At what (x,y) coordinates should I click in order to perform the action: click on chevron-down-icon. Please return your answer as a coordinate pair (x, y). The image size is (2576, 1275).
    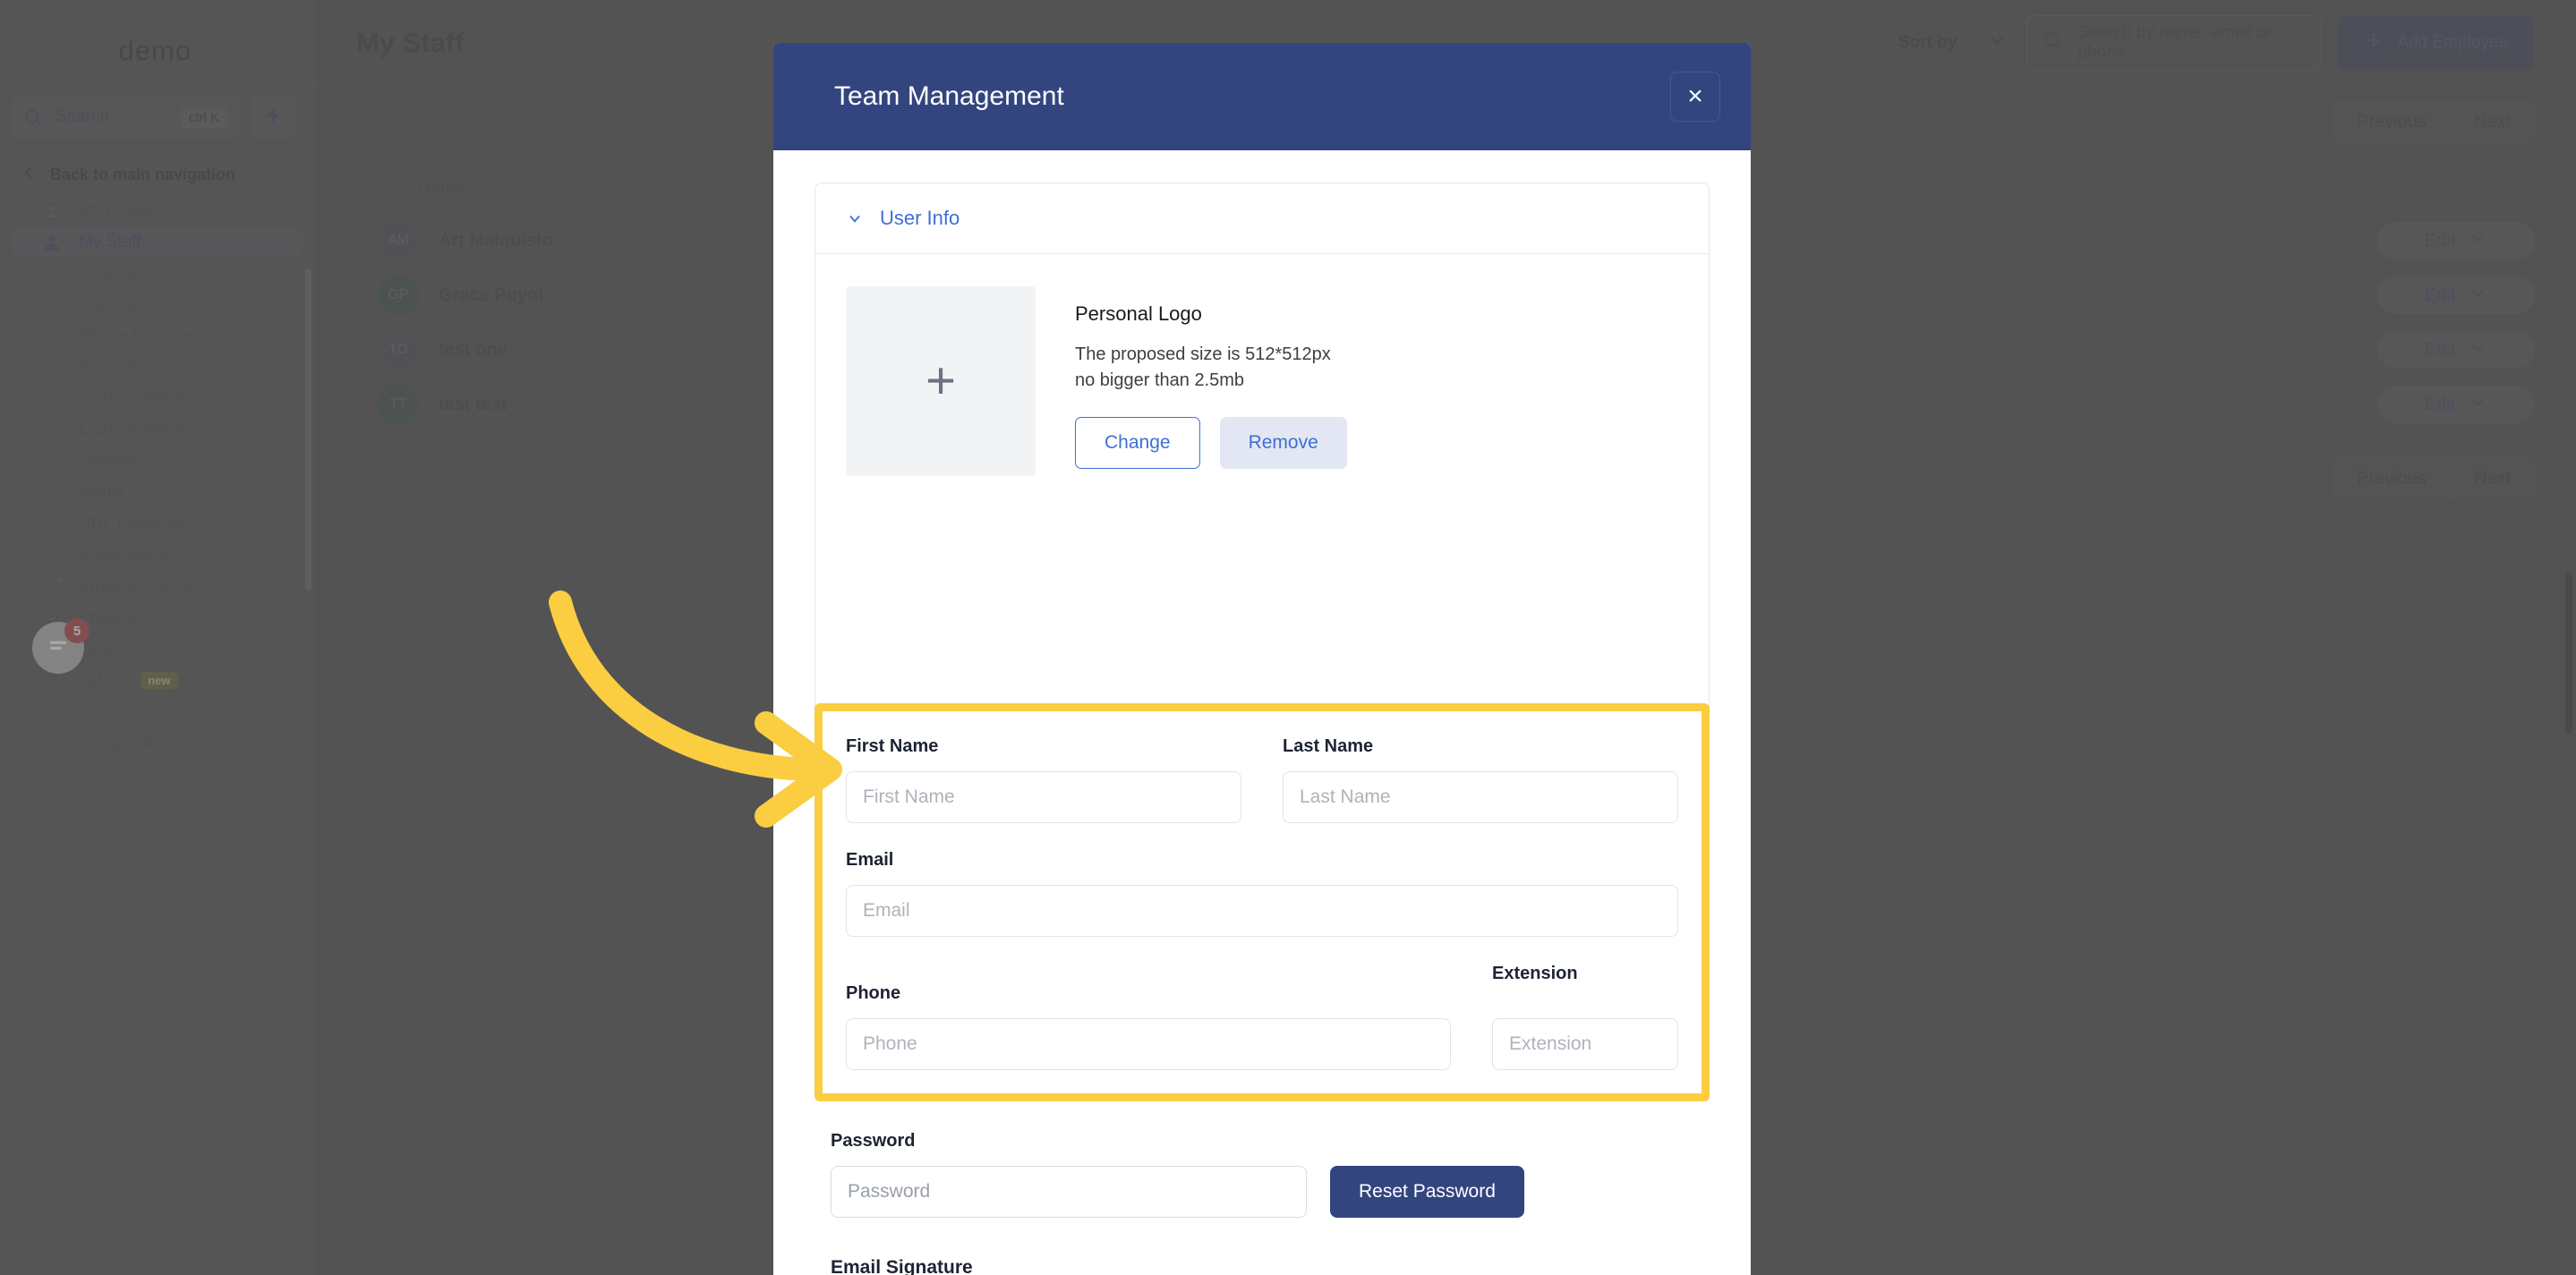
    Looking at the image, I should click on (855, 218).